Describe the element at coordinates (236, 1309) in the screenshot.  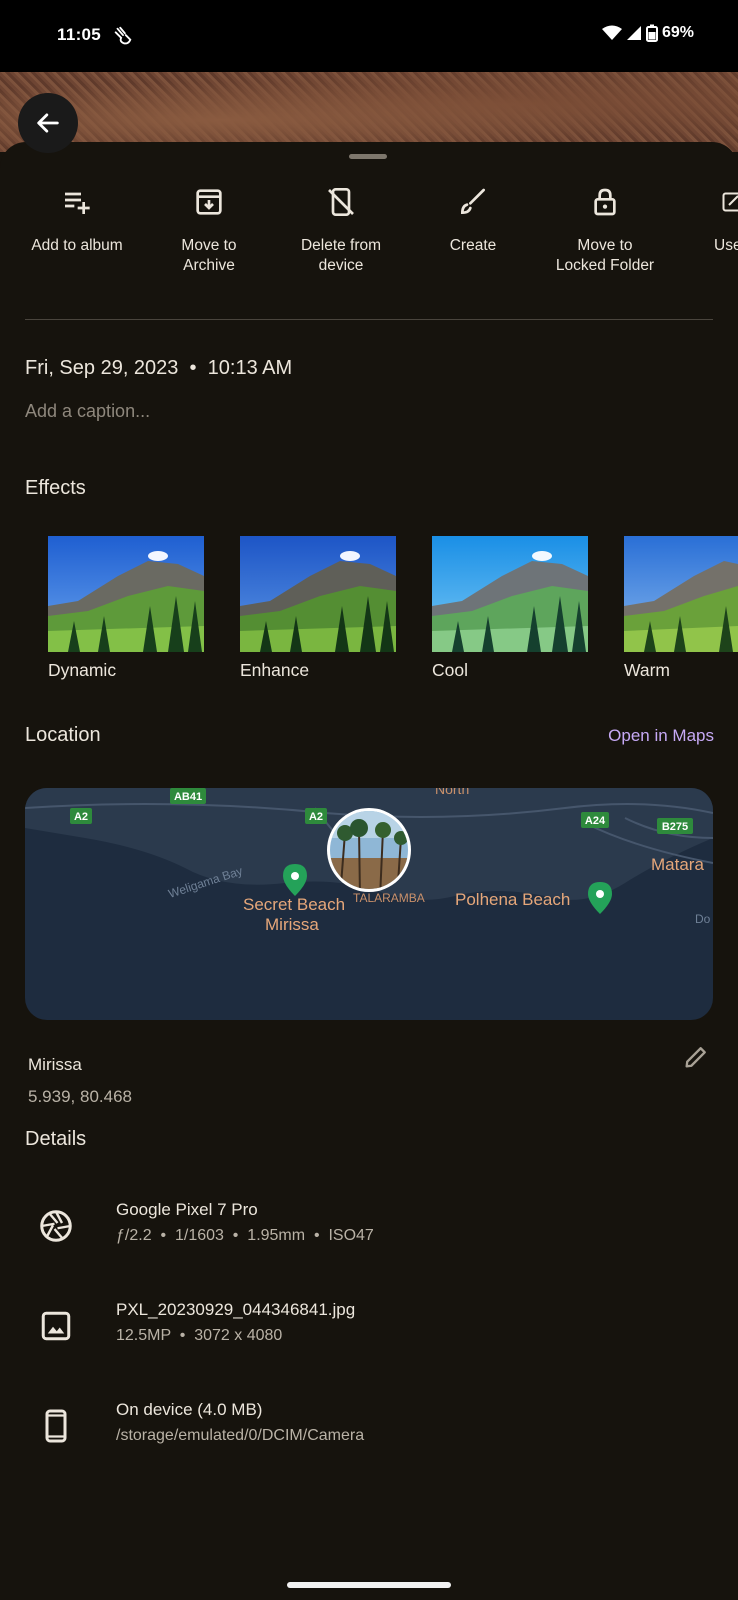
I see `detail-title: PXL_20230929_044346841.jpg` at that location.